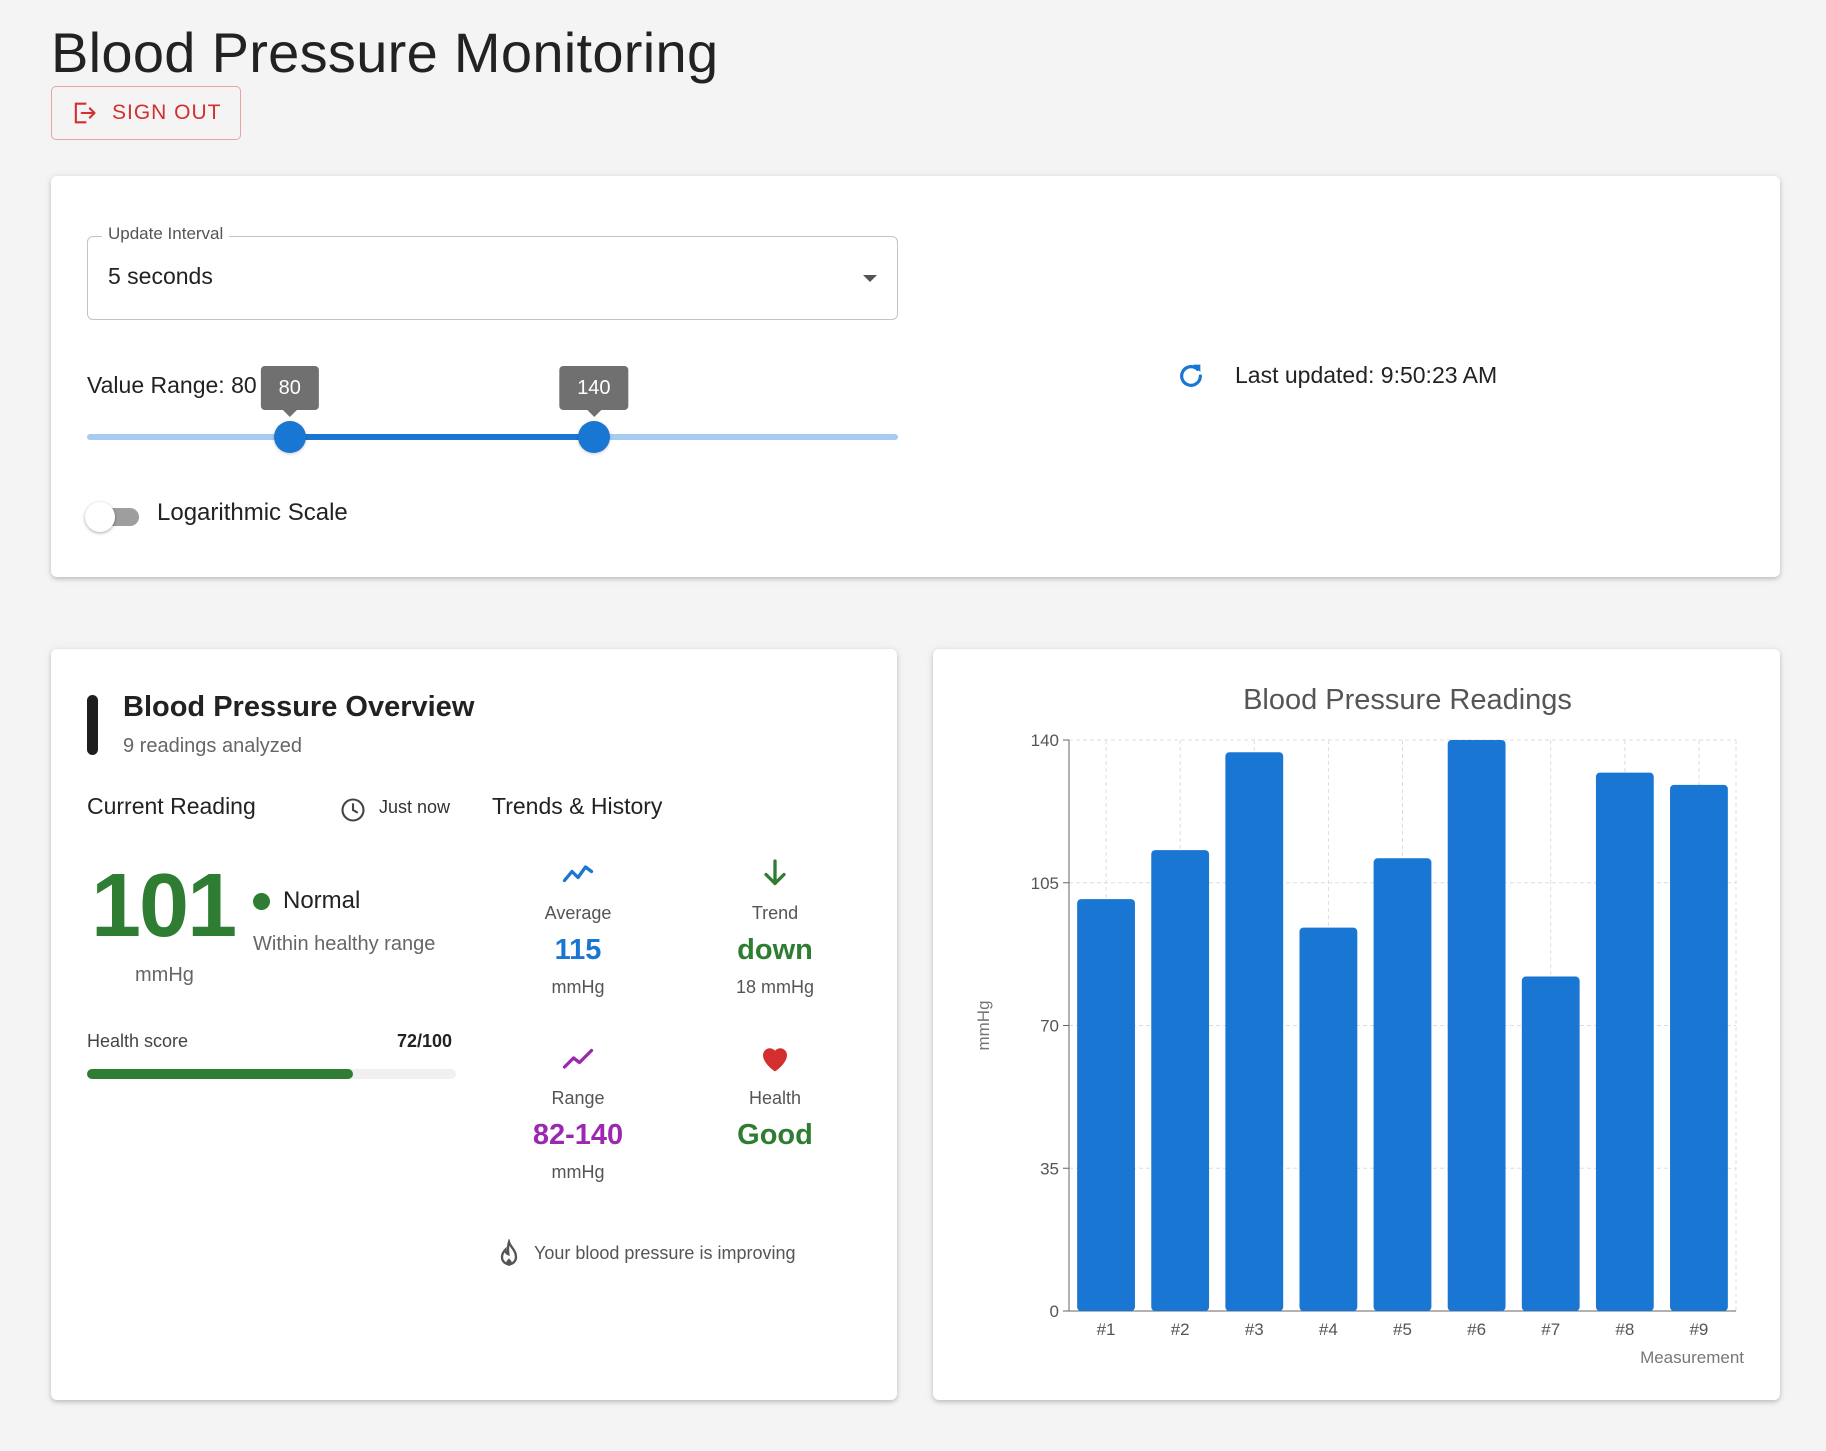 The width and height of the screenshot is (1826, 1451). Describe the element at coordinates (509, 1252) in the screenshot. I see `flame-icon` at that location.